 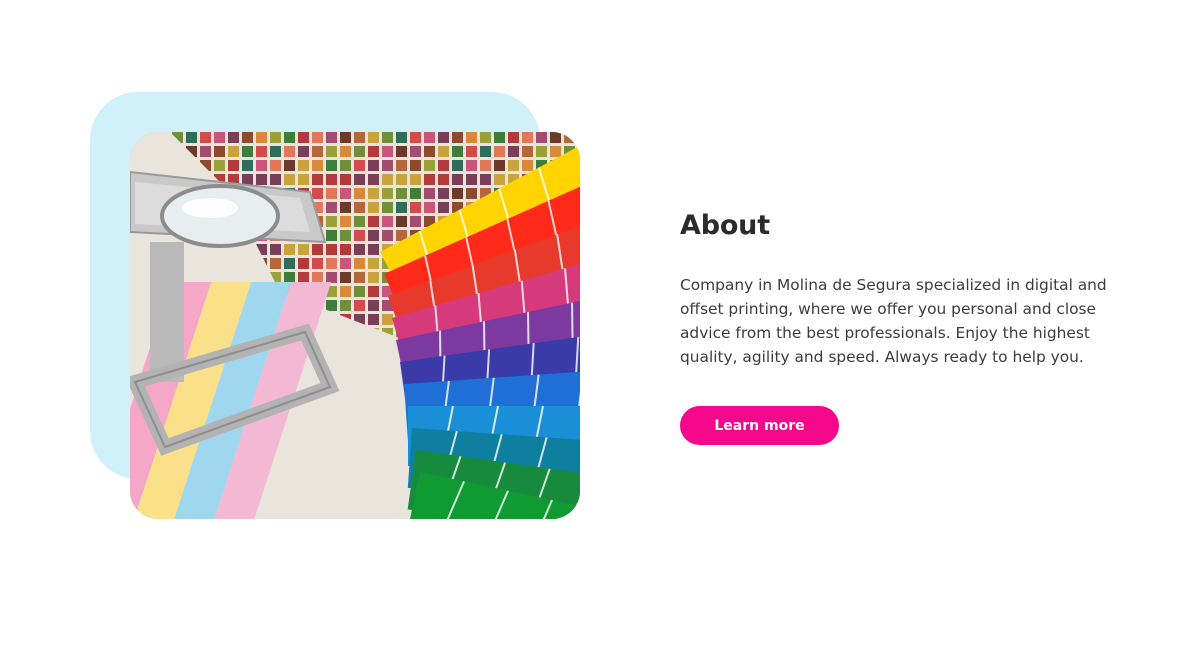 I want to click on about-title: About, so click(x=725, y=225).